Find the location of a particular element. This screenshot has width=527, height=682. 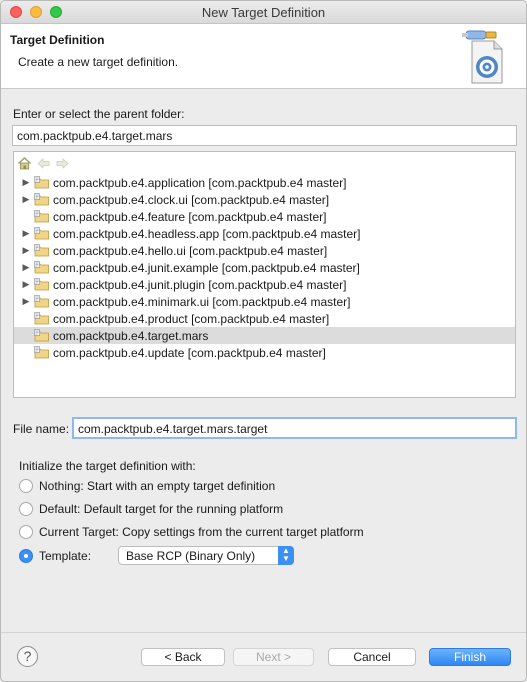

radio-template: Template: is located at coordinates (55, 556).